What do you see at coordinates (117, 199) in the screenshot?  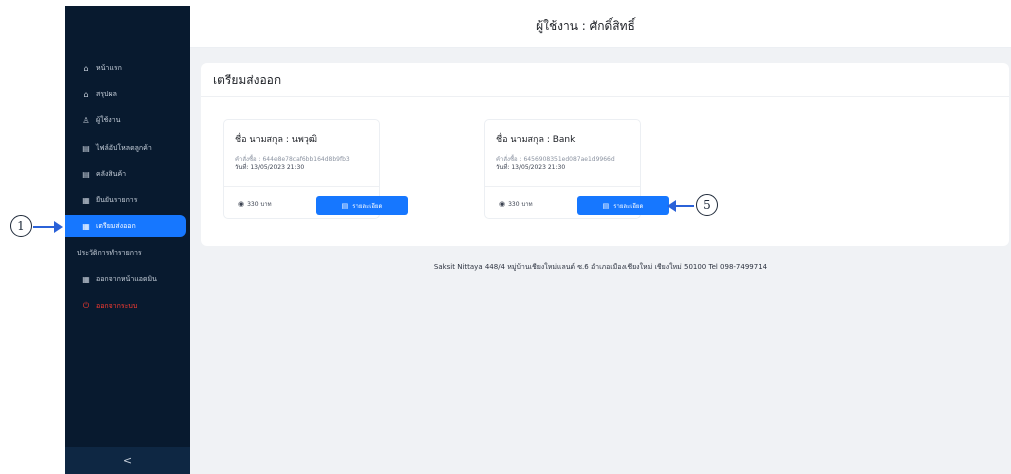 I see `sidebar-item-label: ยืนยันรายการ` at bounding box center [117, 199].